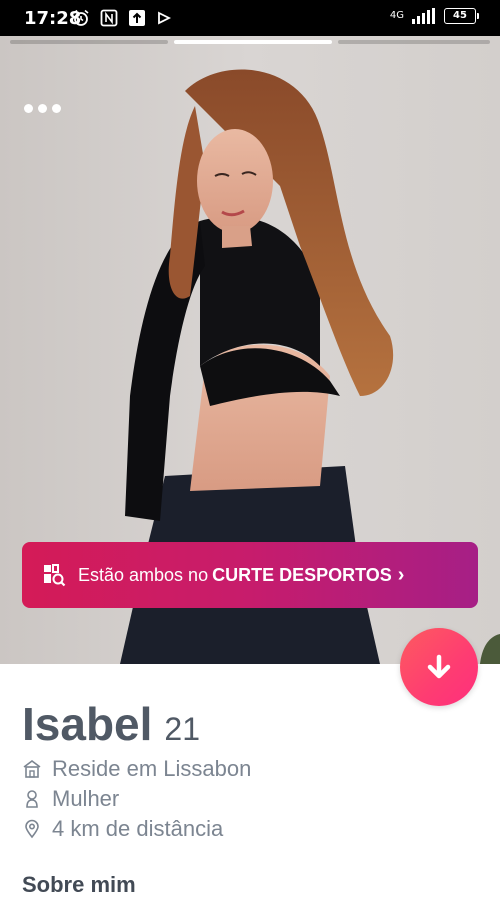  Describe the element at coordinates (302, 574) in the screenshot. I see `banner-community-name: CURTE DESPORTOS` at that location.